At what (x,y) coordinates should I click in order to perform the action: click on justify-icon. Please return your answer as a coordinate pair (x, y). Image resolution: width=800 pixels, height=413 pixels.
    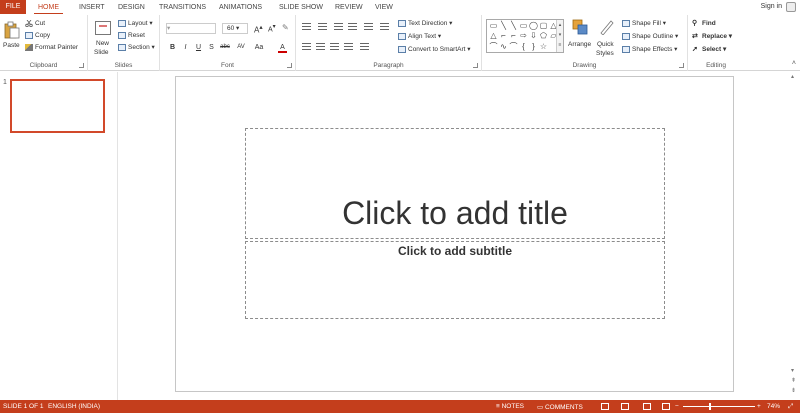
    Looking at the image, I should click on (348, 47).